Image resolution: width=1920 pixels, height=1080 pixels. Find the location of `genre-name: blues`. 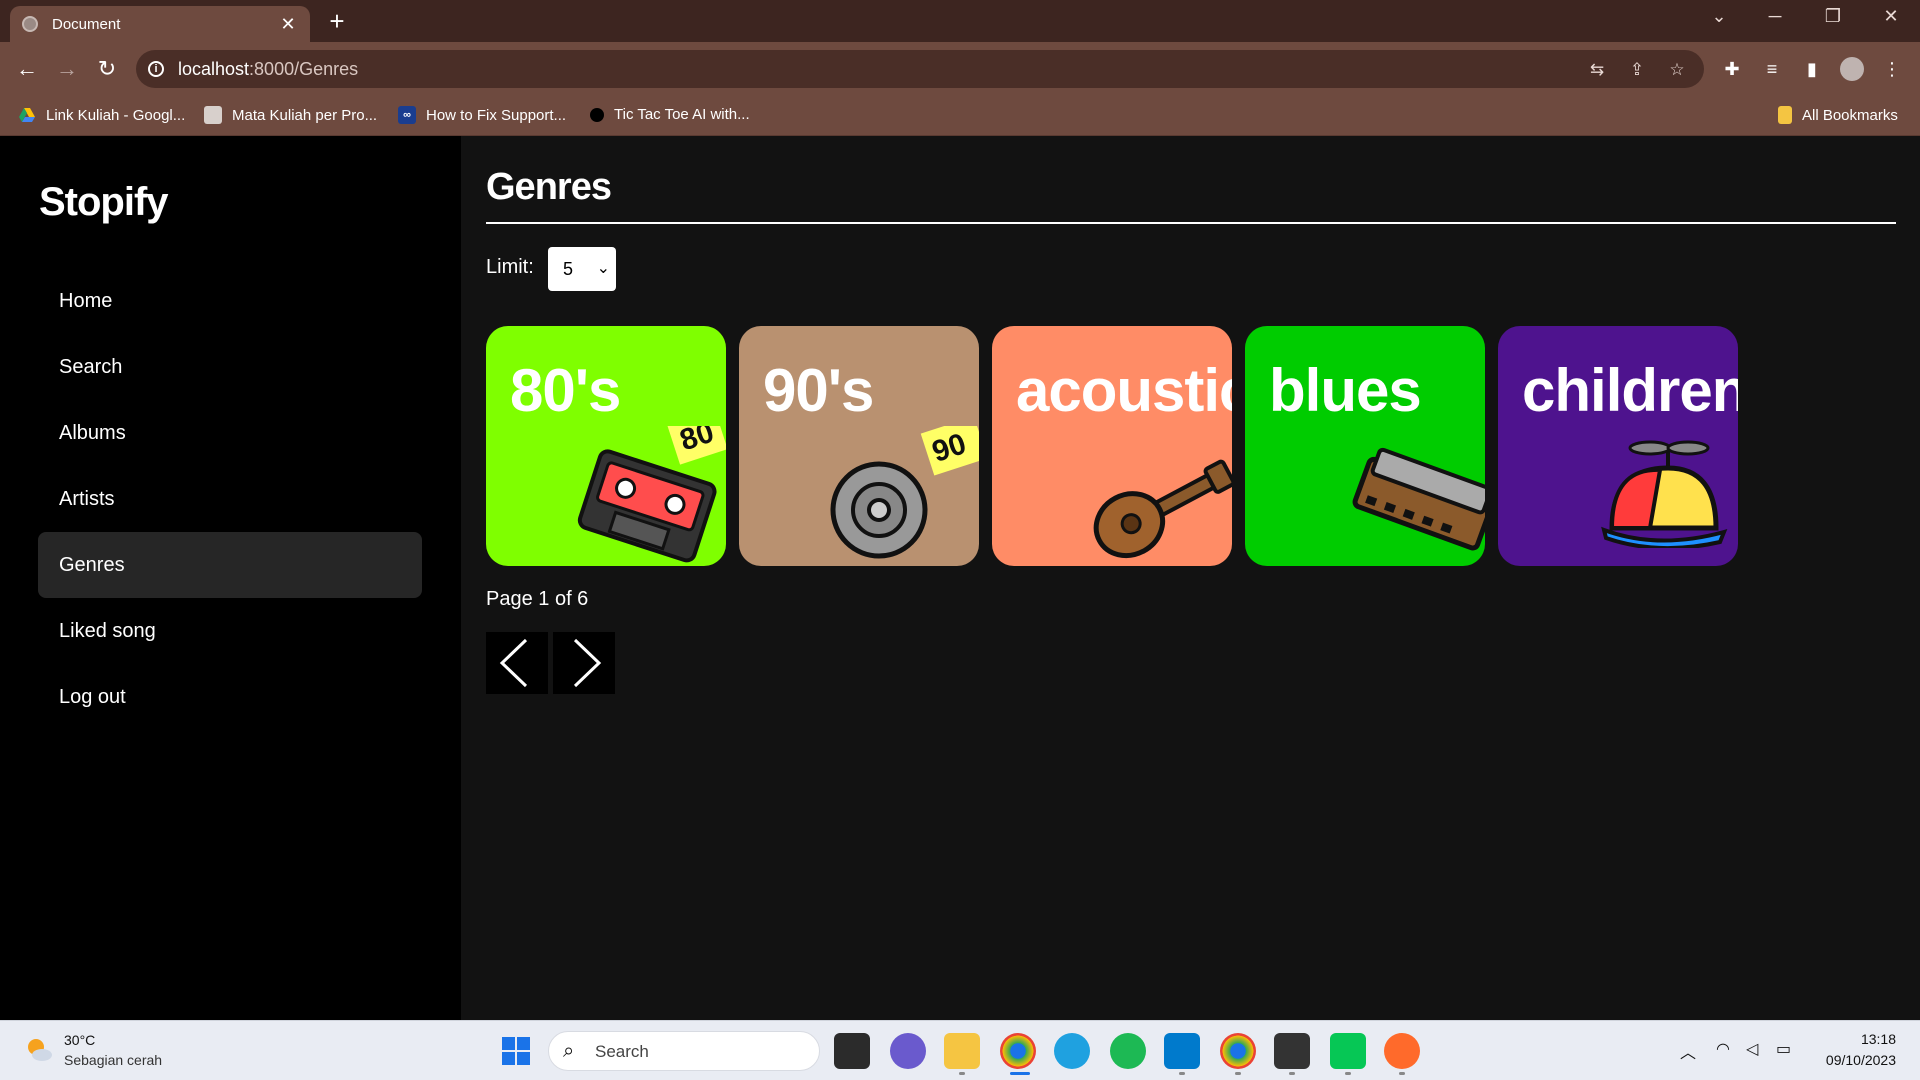

genre-name: blues is located at coordinates (1345, 390).